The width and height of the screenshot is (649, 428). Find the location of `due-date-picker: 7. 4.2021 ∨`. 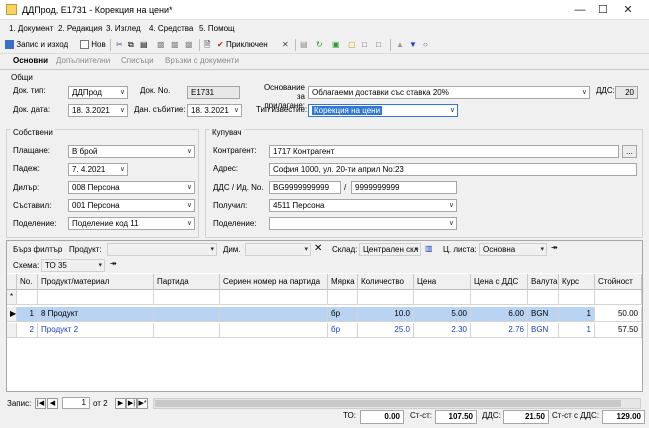

due-date-picker: 7. 4.2021 ∨ is located at coordinates (98, 169).